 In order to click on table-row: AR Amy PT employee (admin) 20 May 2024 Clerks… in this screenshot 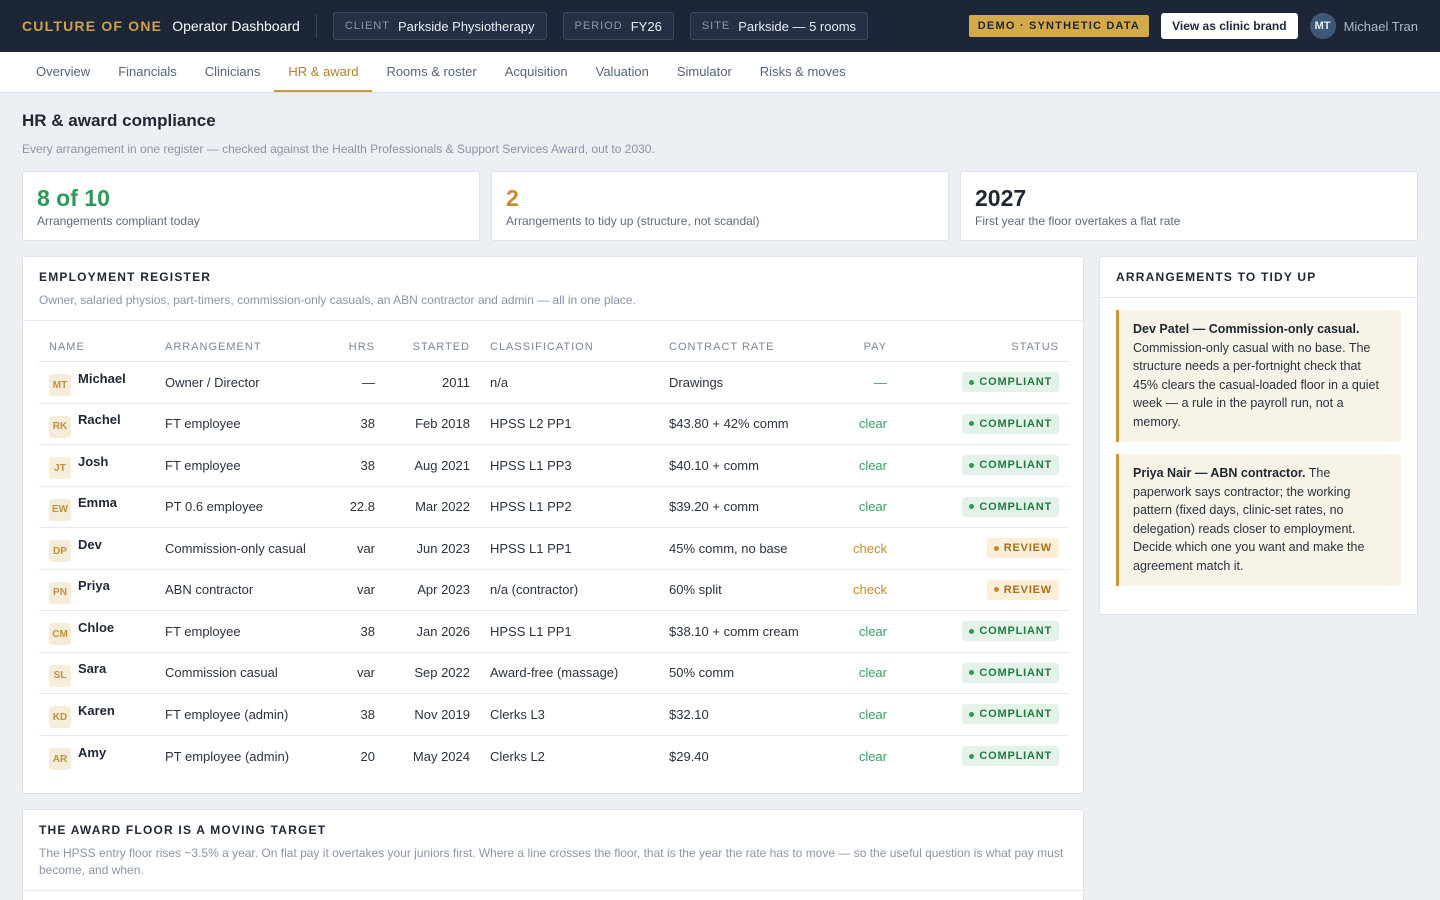, I will do `click(554, 756)`.